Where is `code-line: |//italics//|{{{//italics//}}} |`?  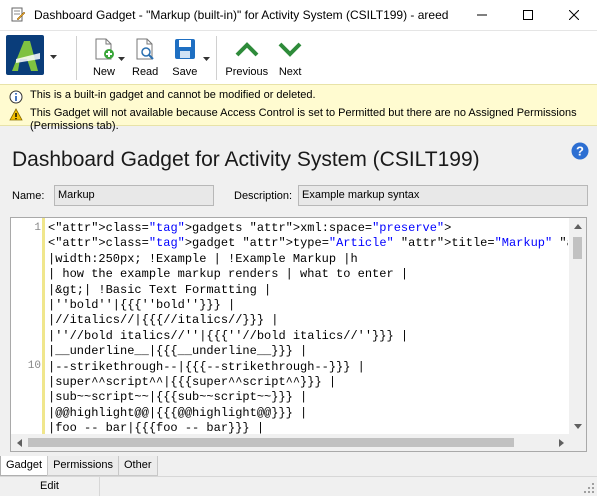 code-line: |//italics//|{{{//italics//}}} | is located at coordinates (163, 320).